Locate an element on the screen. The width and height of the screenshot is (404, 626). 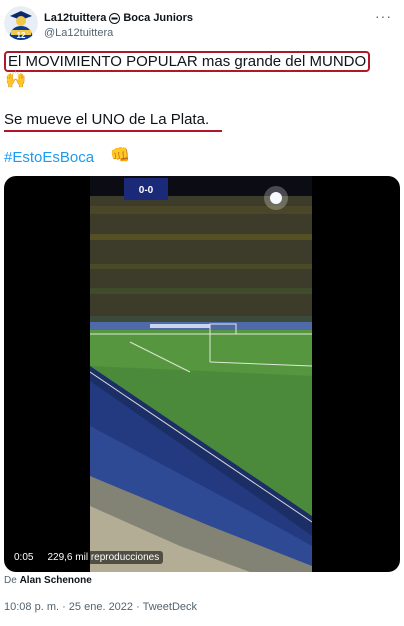
display-name: La12tuittera is located at coordinates (75, 18).